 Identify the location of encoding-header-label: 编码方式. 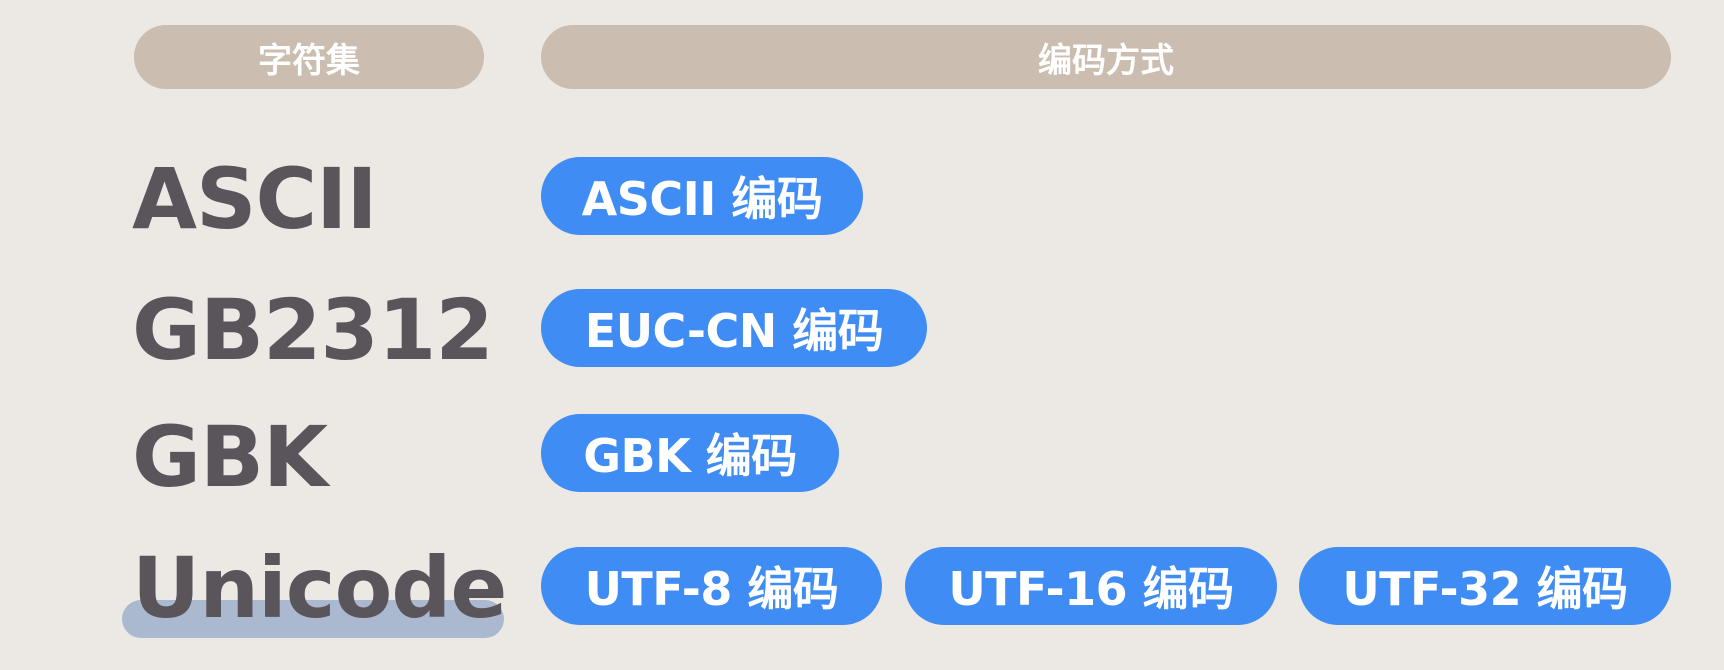
(1106, 60).